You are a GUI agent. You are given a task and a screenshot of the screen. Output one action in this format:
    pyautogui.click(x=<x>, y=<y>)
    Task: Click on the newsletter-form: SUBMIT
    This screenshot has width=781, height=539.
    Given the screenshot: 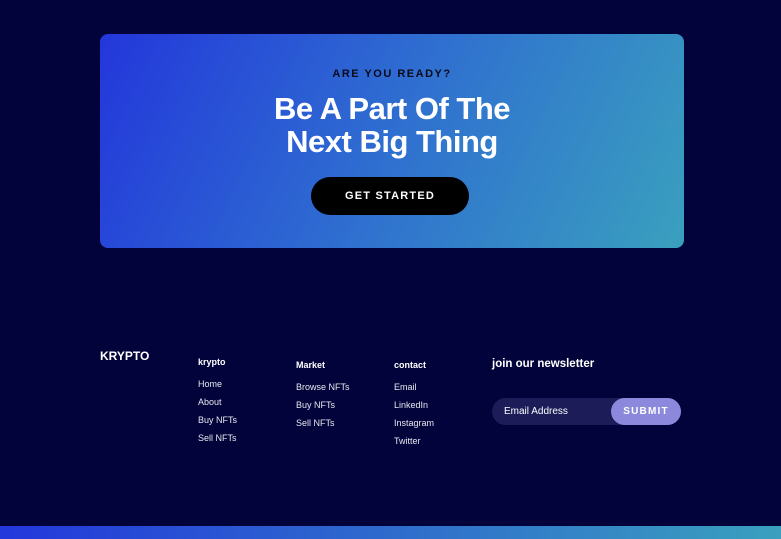 What is the action you would take?
    pyautogui.click(x=586, y=411)
    